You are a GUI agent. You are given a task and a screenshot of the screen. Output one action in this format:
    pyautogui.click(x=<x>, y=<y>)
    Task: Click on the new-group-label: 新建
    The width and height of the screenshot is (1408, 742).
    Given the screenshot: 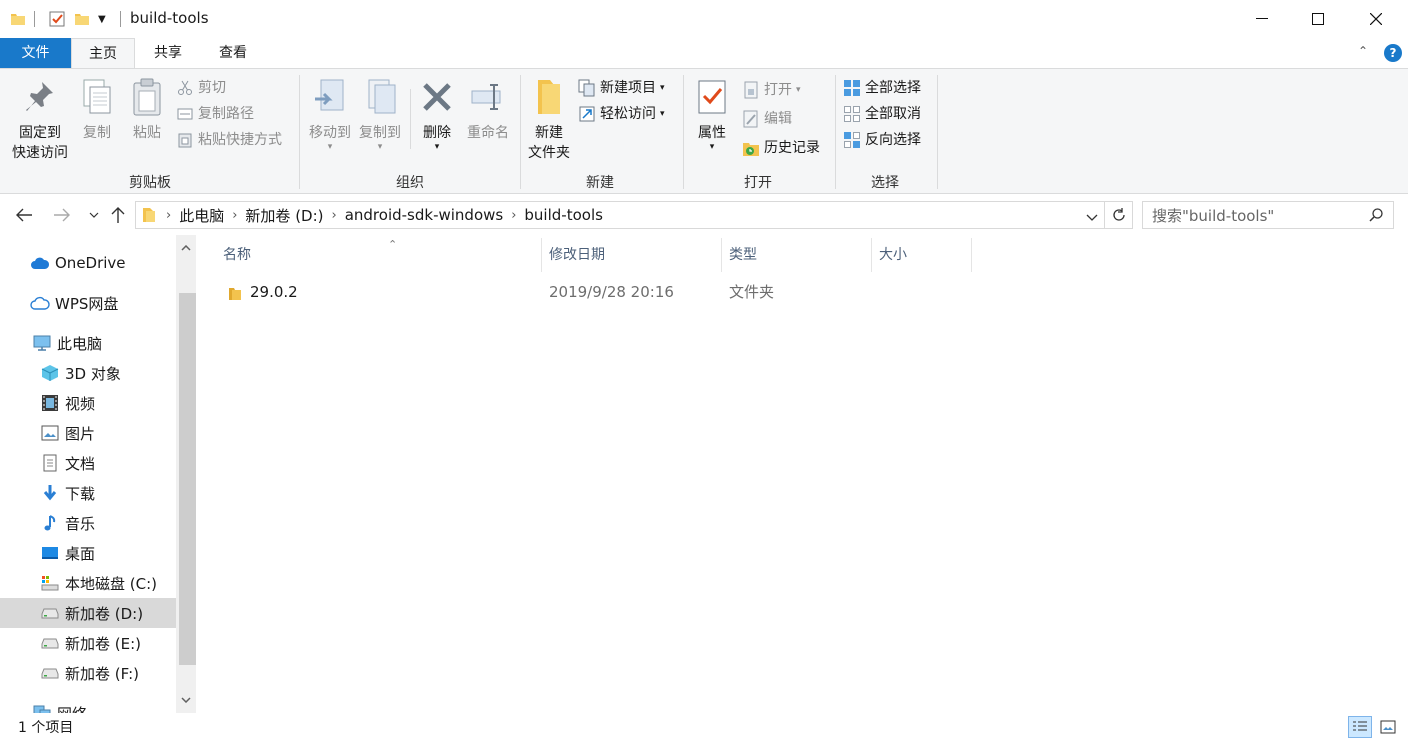 What is the action you would take?
    pyautogui.click(x=600, y=183)
    